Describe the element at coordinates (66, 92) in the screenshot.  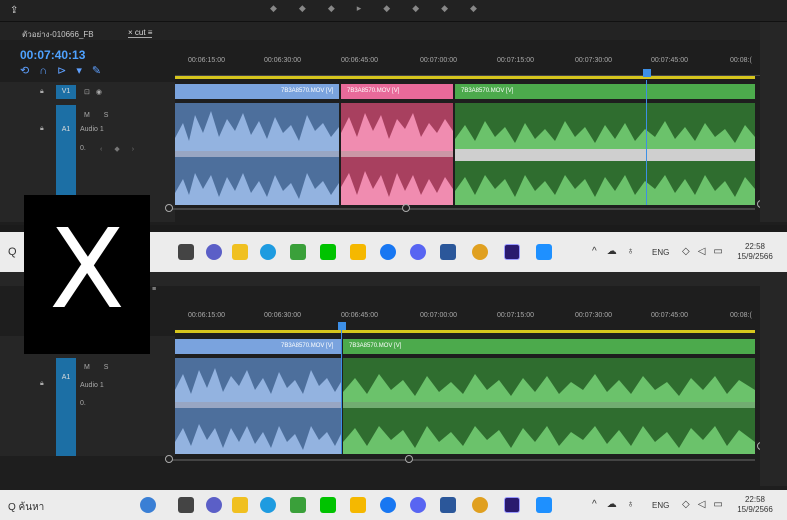
I see `v1-target: V1` at that location.